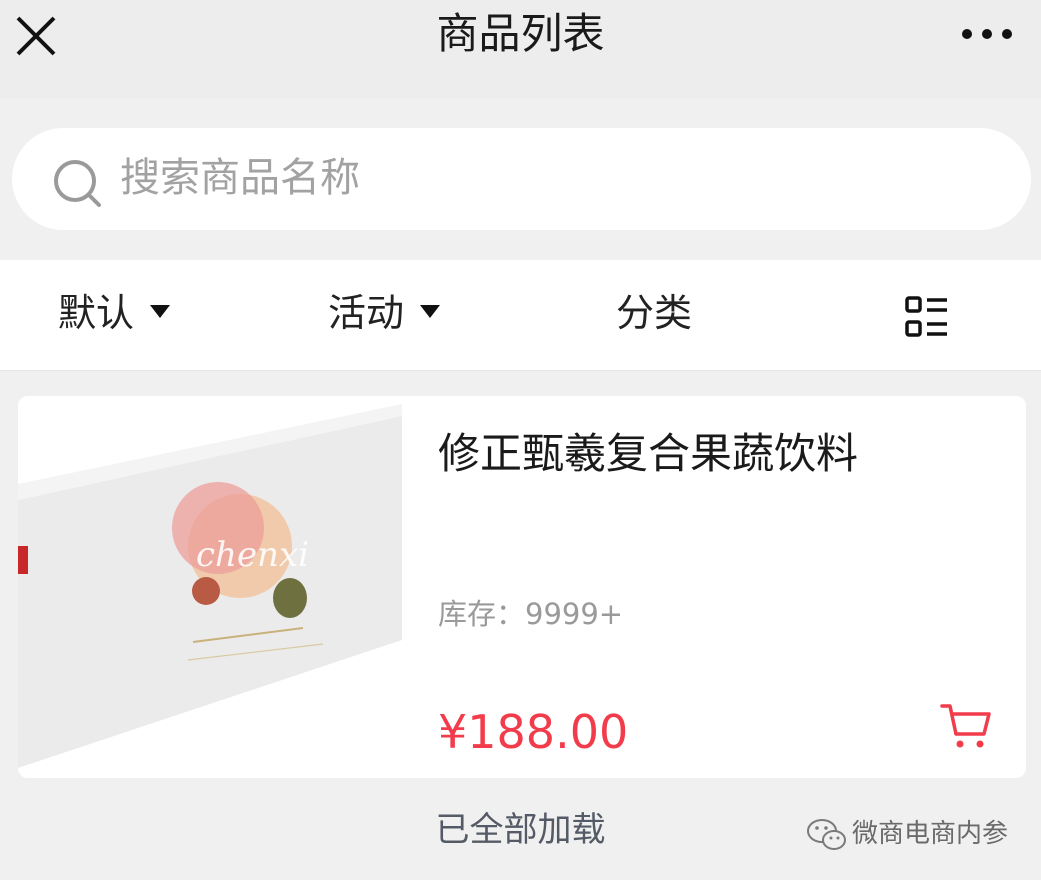 Image resolution: width=1041 pixels, height=880 pixels. What do you see at coordinates (987, 34) in the screenshot?
I see `more-icon` at bounding box center [987, 34].